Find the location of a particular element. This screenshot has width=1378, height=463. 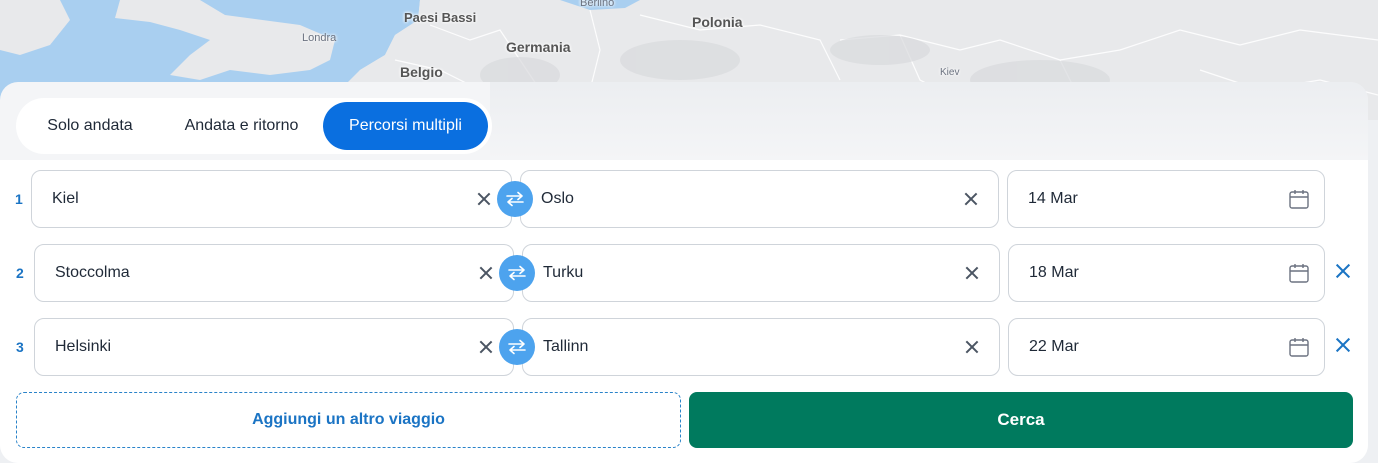

leg-number: 3 is located at coordinates (20, 347).